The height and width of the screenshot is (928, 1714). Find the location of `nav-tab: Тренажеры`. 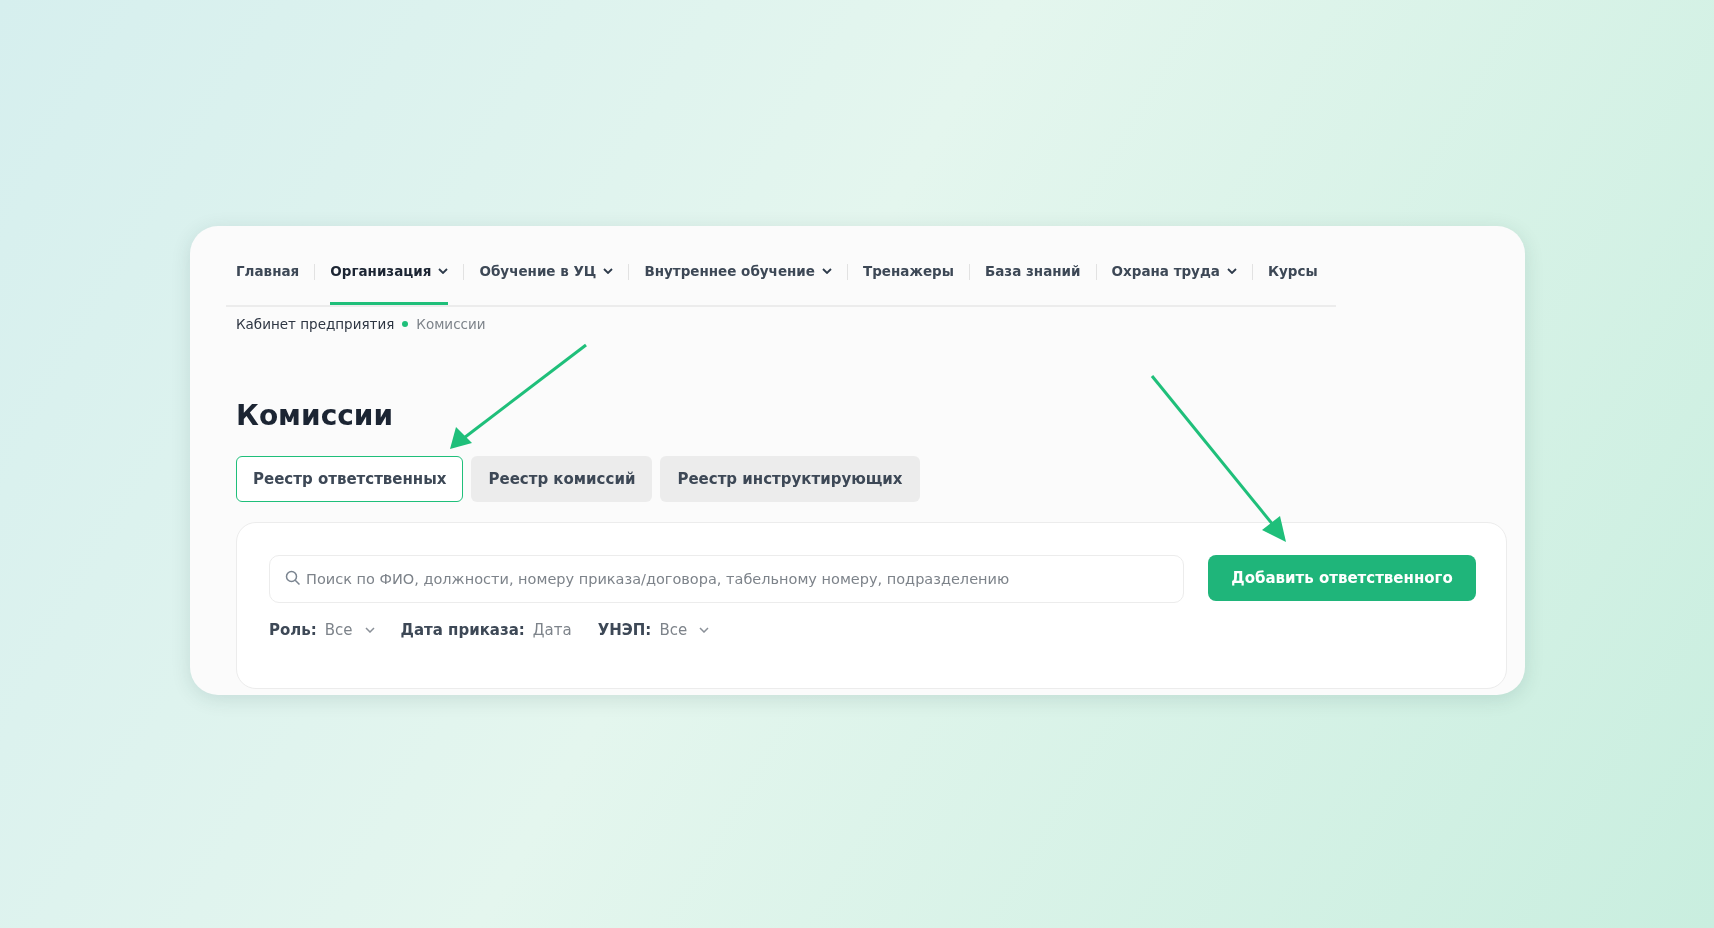

nav-tab: Тренажеры is located at coordinates (908, 272).